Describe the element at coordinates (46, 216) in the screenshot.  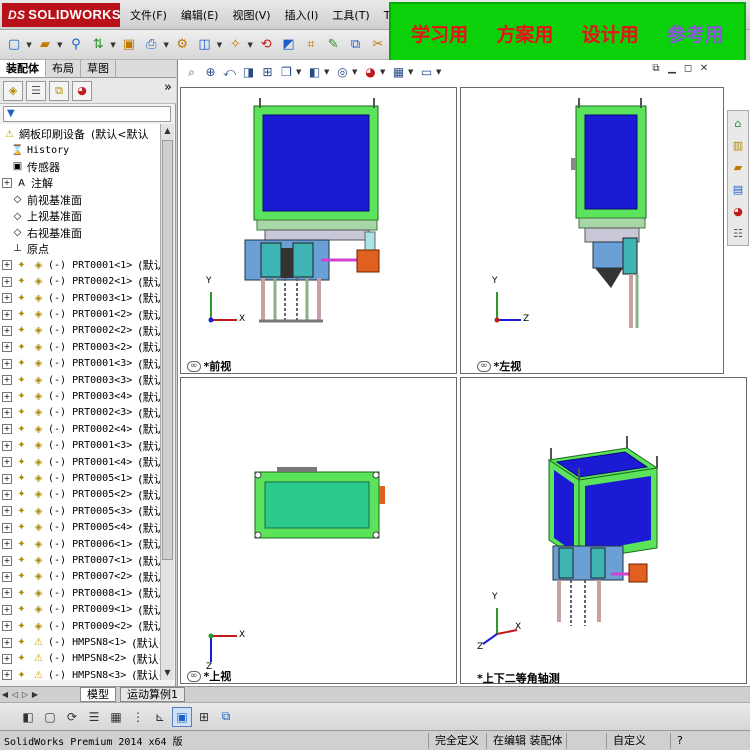
I see `tree-item: ◇ 上视基准面` at that location.